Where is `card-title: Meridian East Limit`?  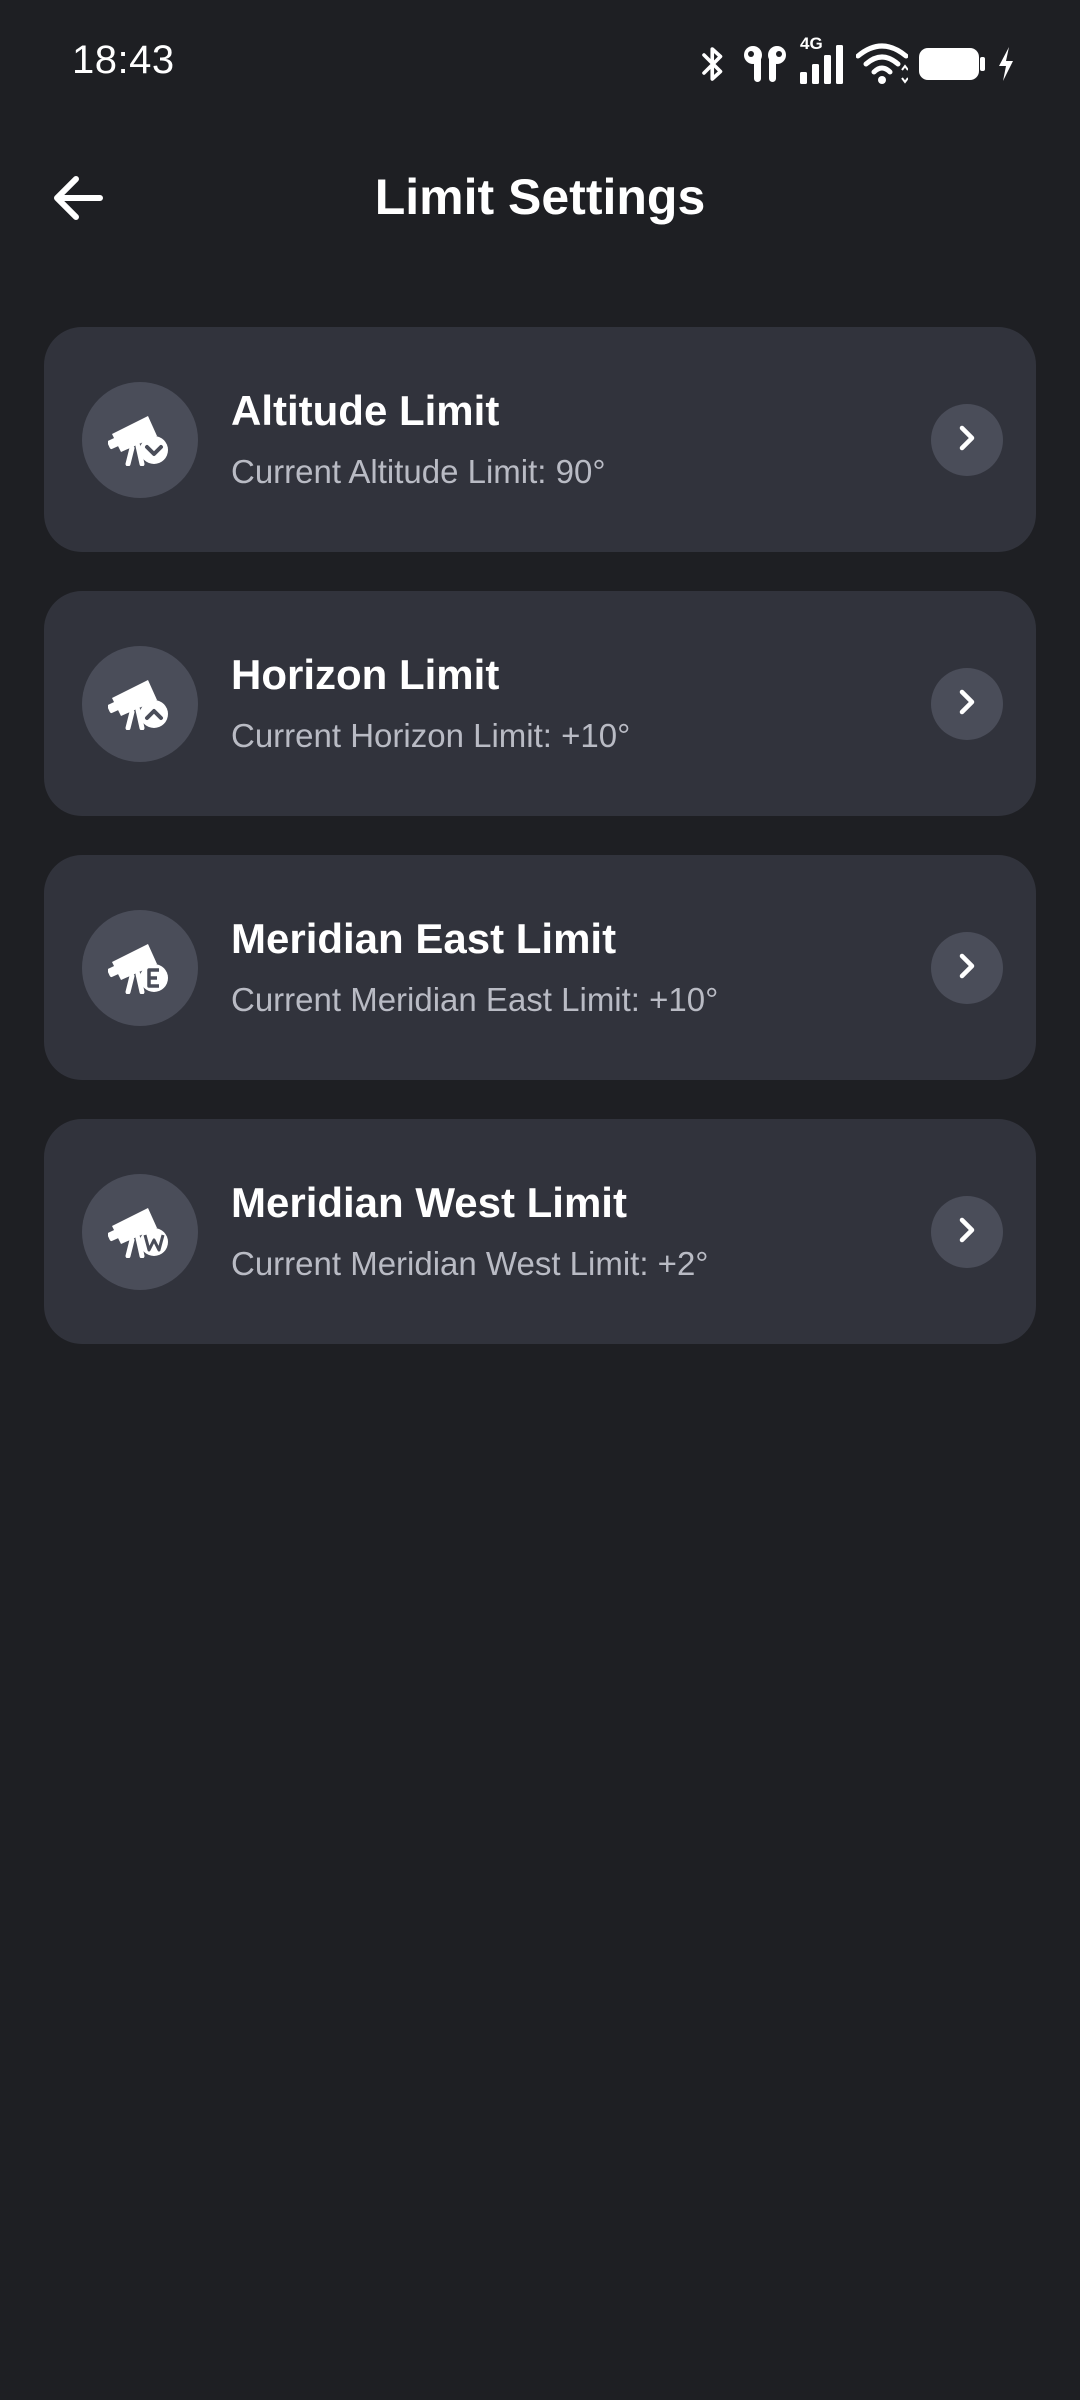 card-title: Meridian East Limit is located at coordinates (424, 938).